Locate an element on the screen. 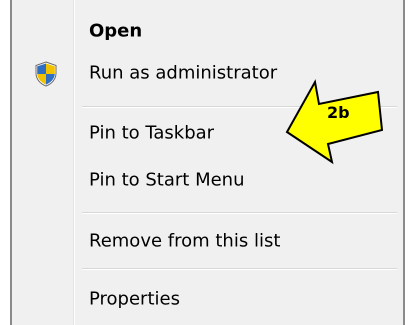 The image size is (417, 325). menu-item-remove-from-this-list: Remove from this list is located at coordinates (207, 241).